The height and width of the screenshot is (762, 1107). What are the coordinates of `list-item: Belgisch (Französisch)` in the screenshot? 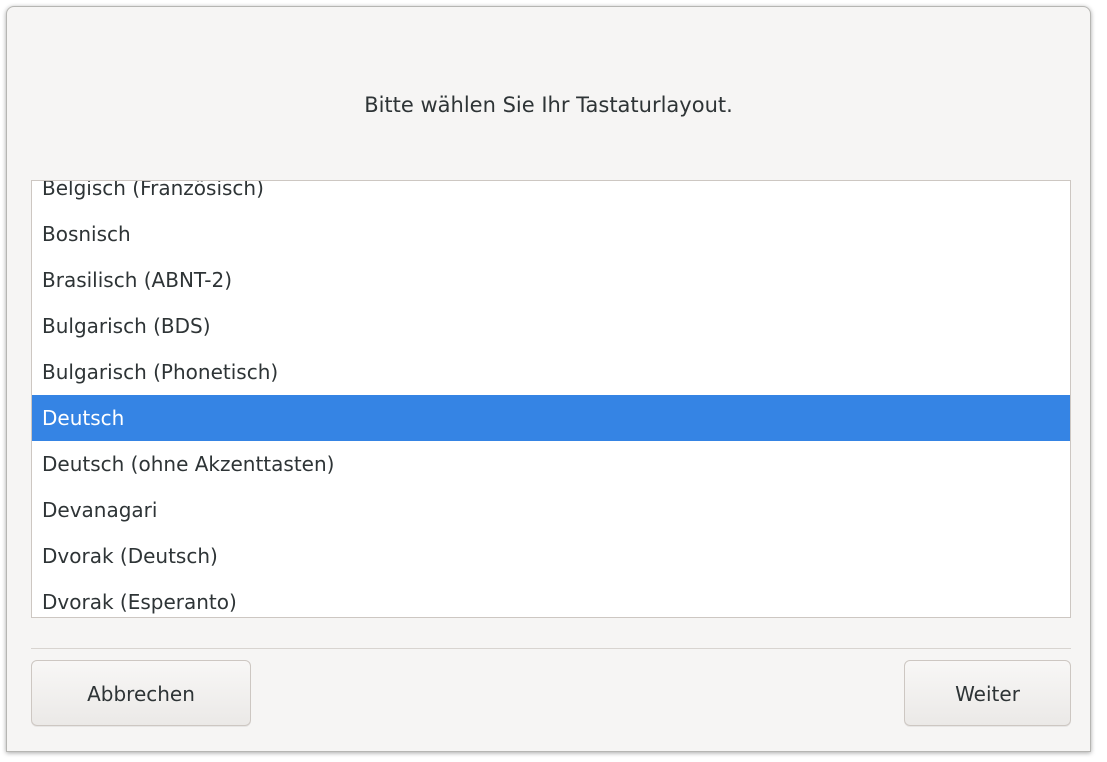 It's located at (551, 196).